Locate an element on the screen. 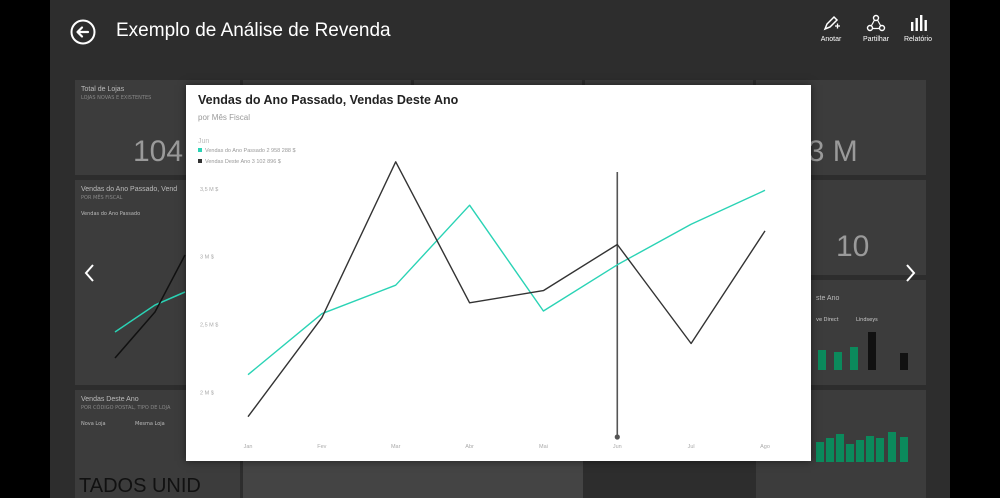  x-tick-label: Mai is located at coordinates (543, 447).